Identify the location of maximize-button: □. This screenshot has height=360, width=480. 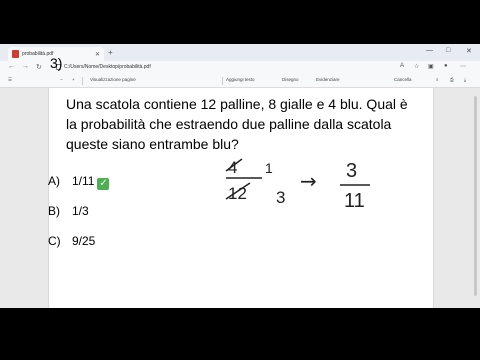
(448, 50).